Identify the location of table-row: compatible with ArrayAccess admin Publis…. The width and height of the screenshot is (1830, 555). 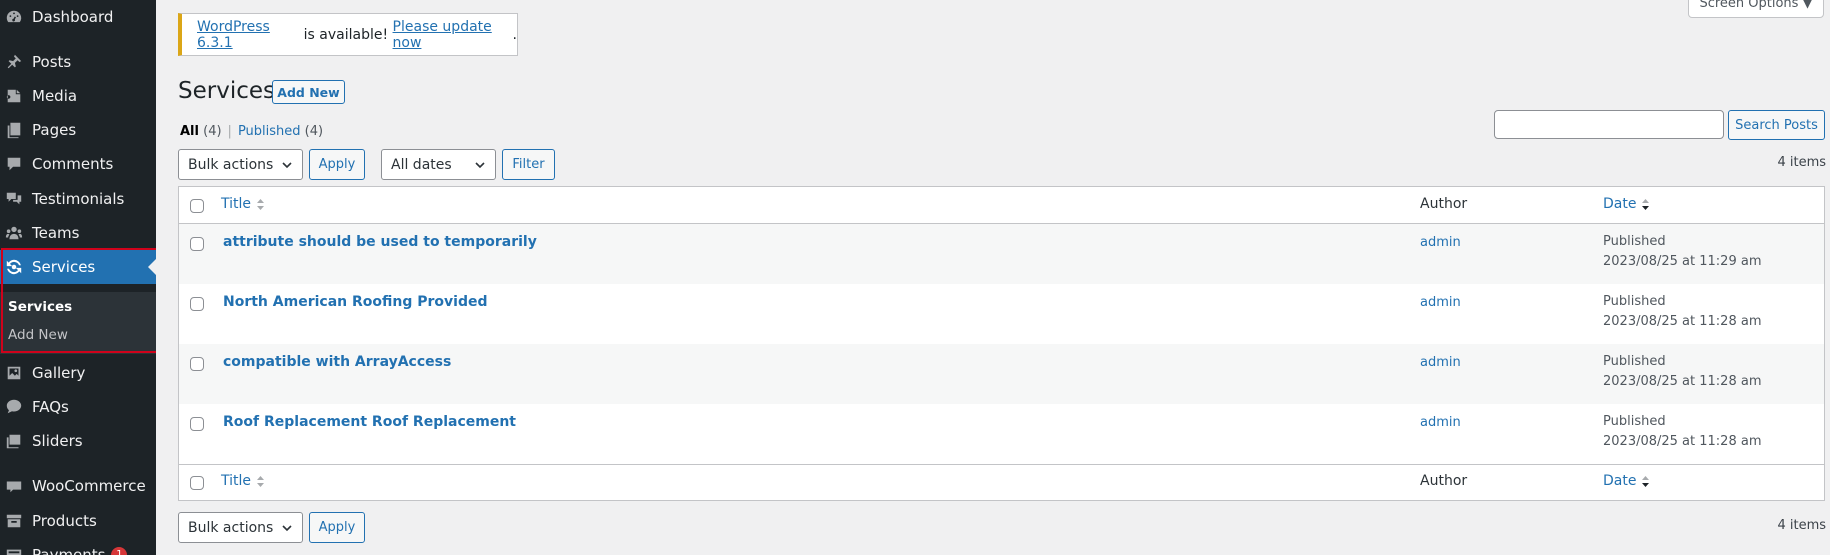
(1001, 374).